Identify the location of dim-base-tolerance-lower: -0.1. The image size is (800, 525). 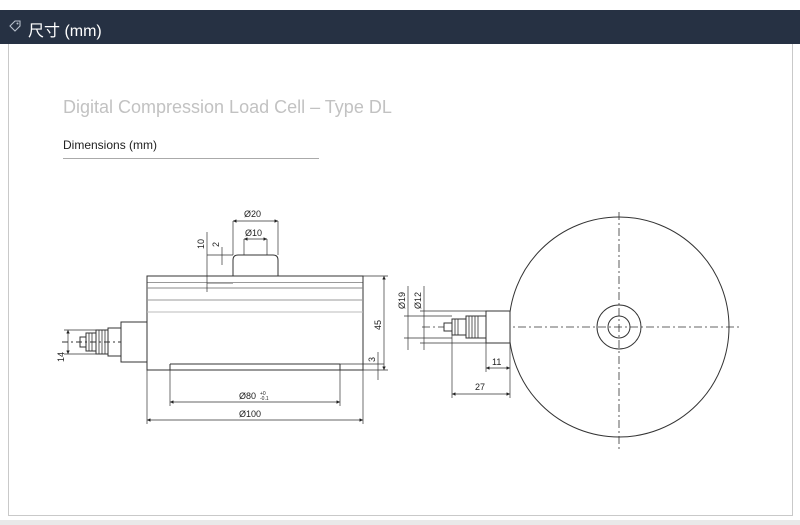
(264, 399).